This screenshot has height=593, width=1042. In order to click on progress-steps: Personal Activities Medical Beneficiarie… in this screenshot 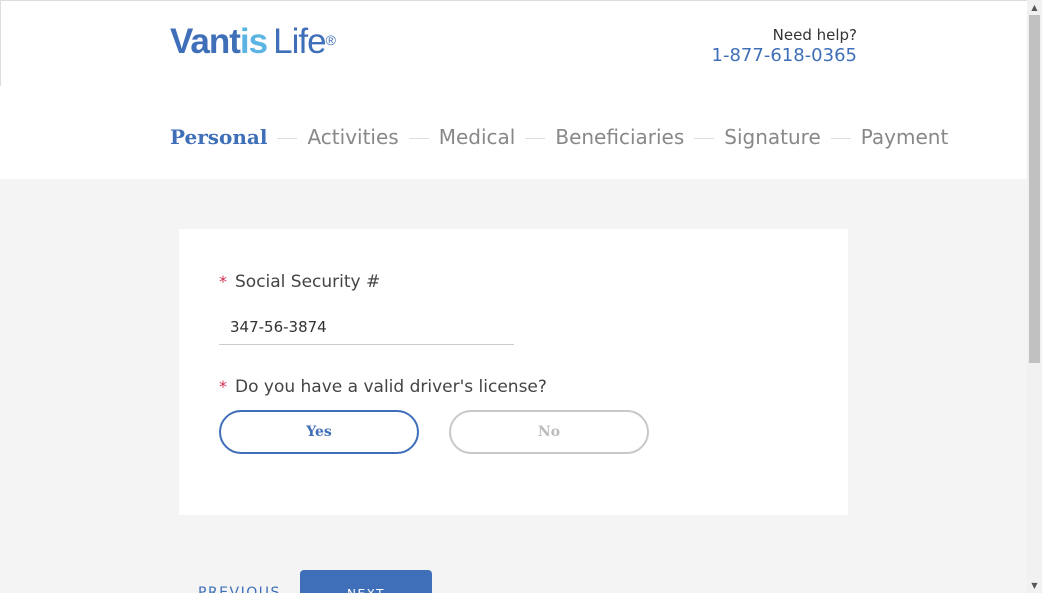, I will do `click(559, 137)`.